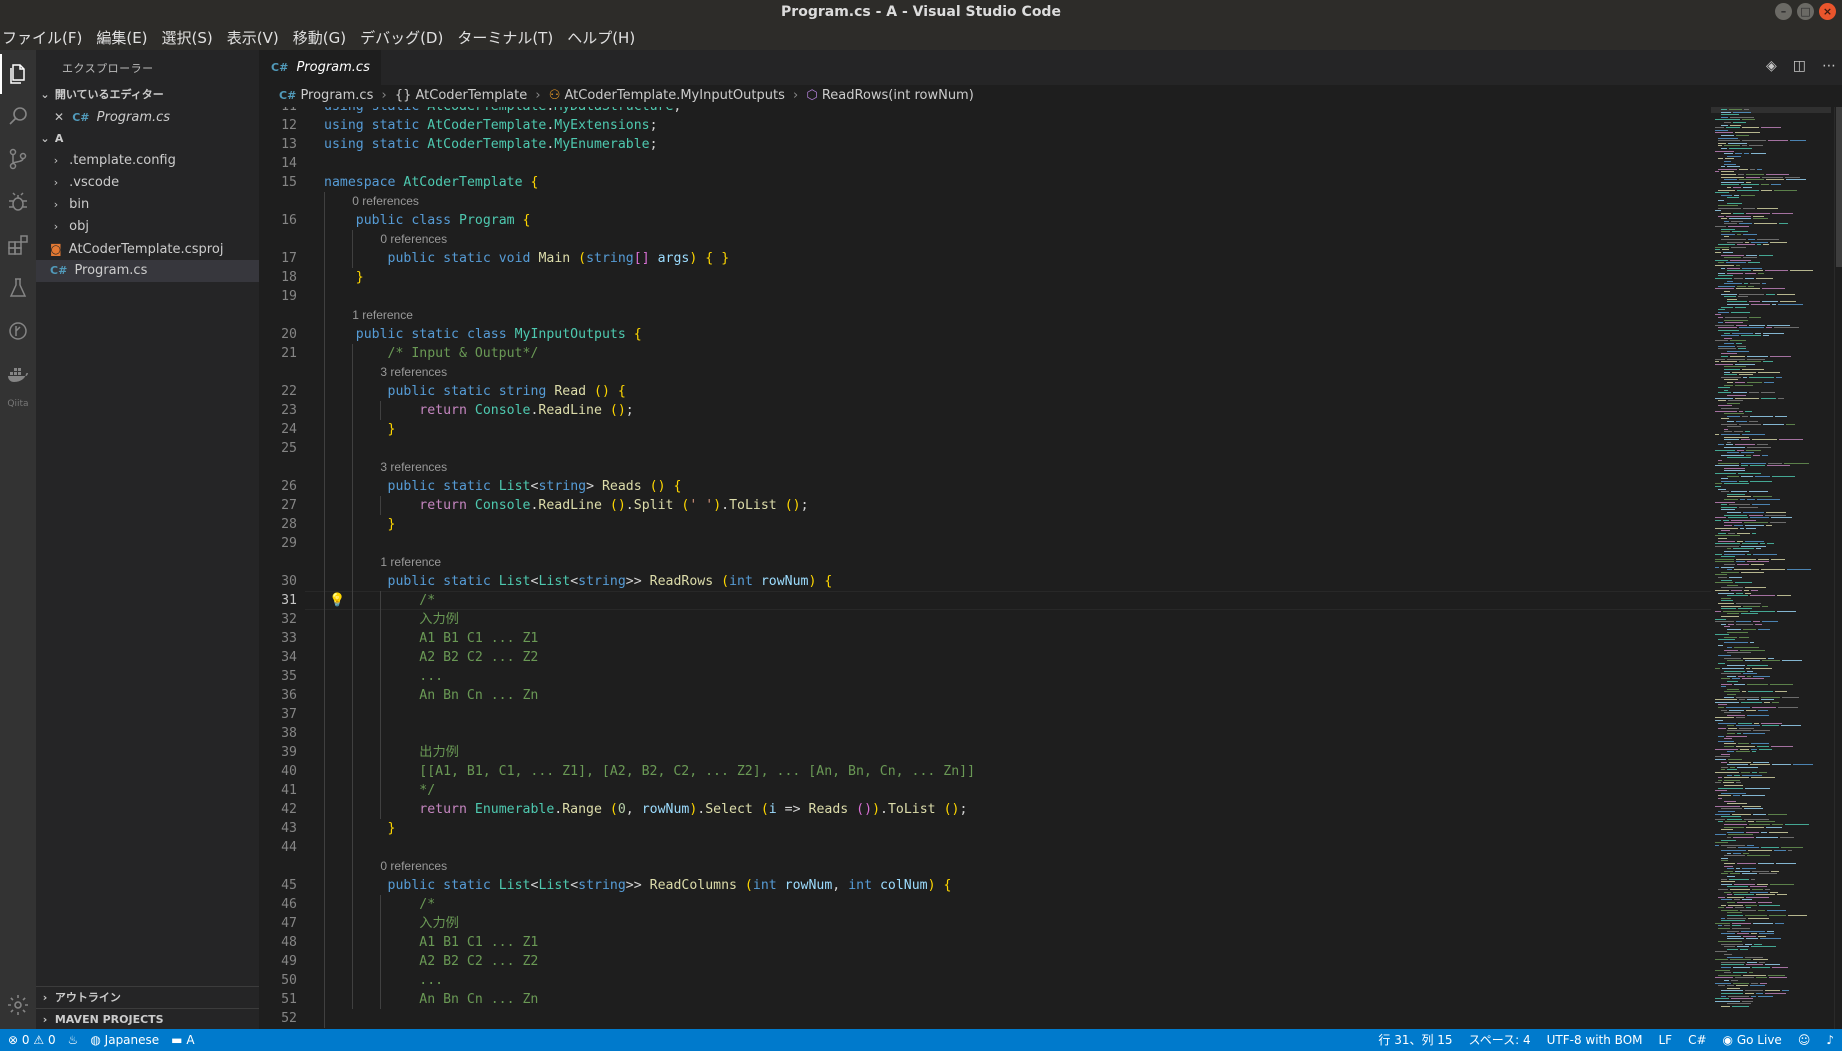 The image size is (1842, 1051). What do you see at coordinates (147, 271) in the screenshot?
I see `tree-item-selected: C# Program.cs` at bounding box center [147, 271].